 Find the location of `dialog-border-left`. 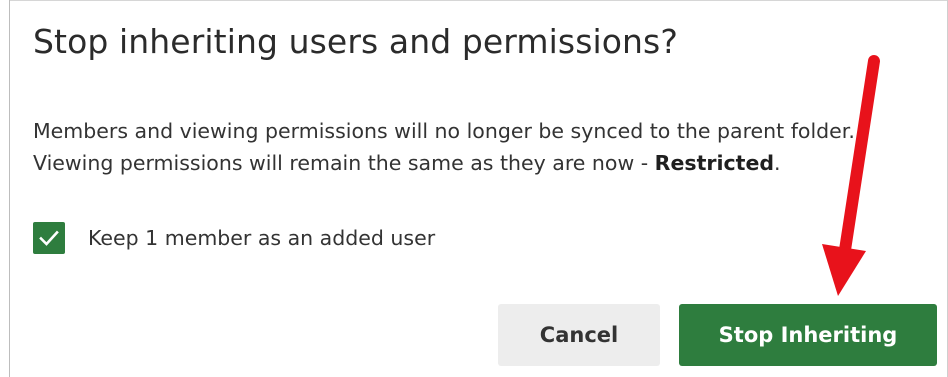

dialog-border-left is located at coordinates (9, 188).